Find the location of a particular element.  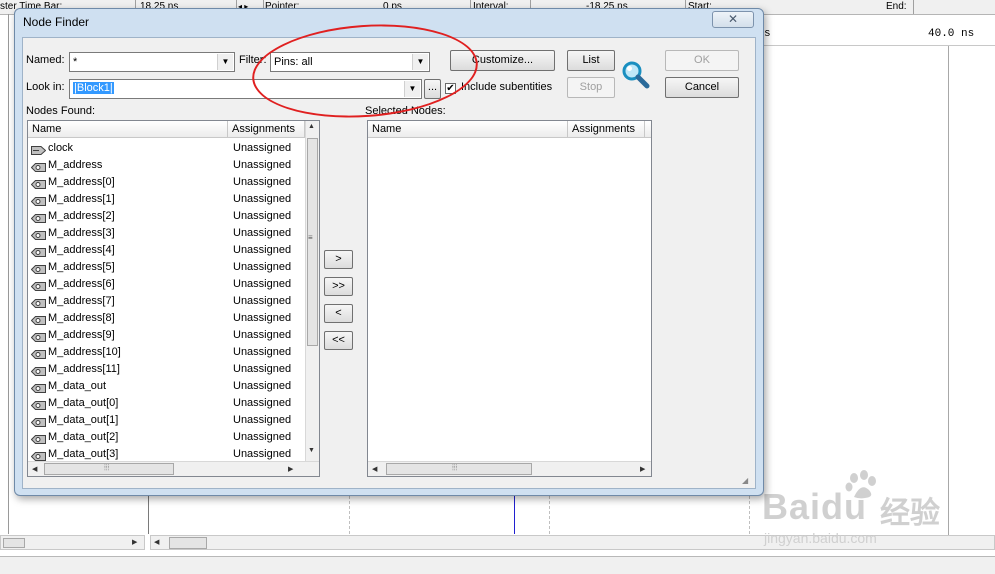

selected-nodes-hscrollbar: ◀ ⦙⦙⦙ ▶ is located at coordinates (509, 468).